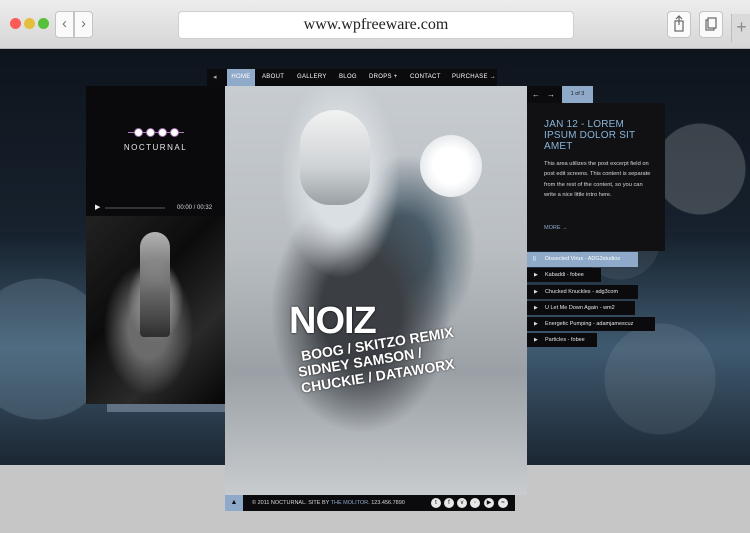 This screenshot has height=533, width=750. I want to click on share-icon, so click(679, 23).